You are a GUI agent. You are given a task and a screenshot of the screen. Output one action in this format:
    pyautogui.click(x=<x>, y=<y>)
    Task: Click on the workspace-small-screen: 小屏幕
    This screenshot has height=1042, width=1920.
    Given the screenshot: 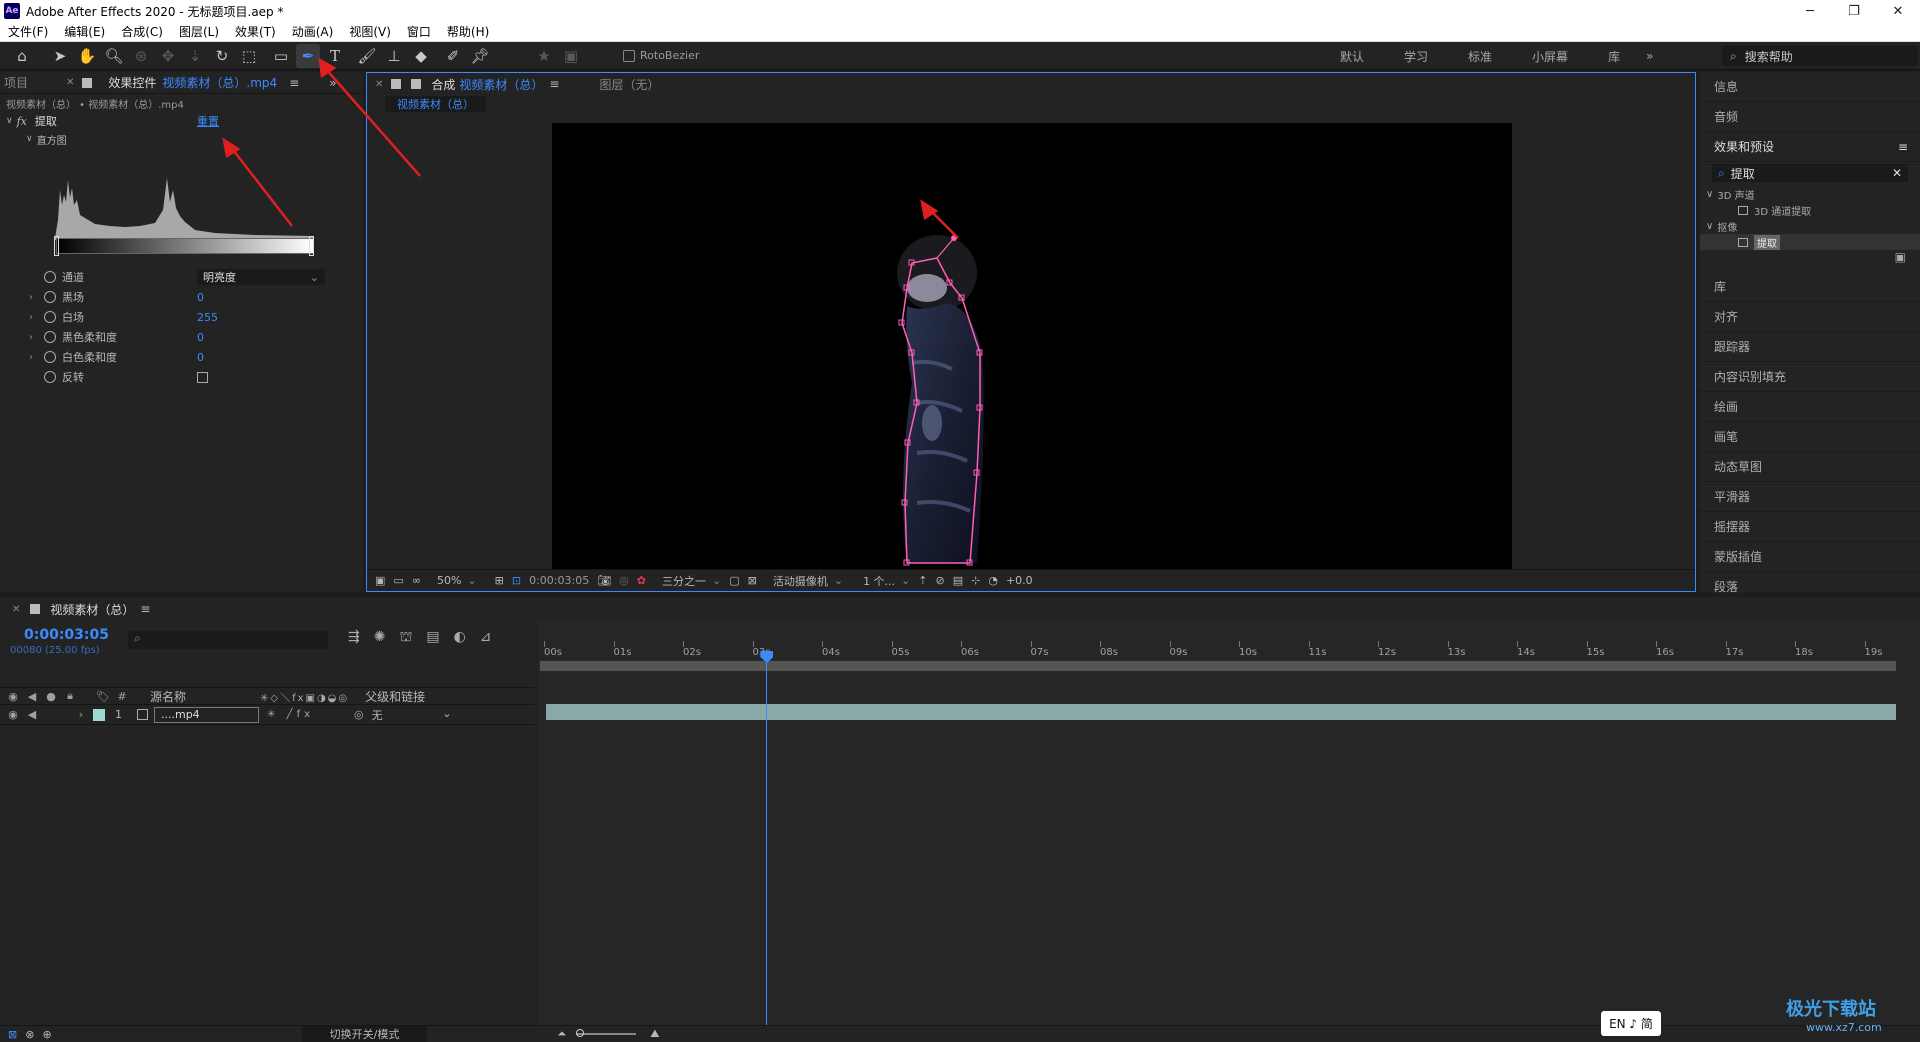 What is the action you would take?
    pyautogui.click(x=1550, y=56)
    